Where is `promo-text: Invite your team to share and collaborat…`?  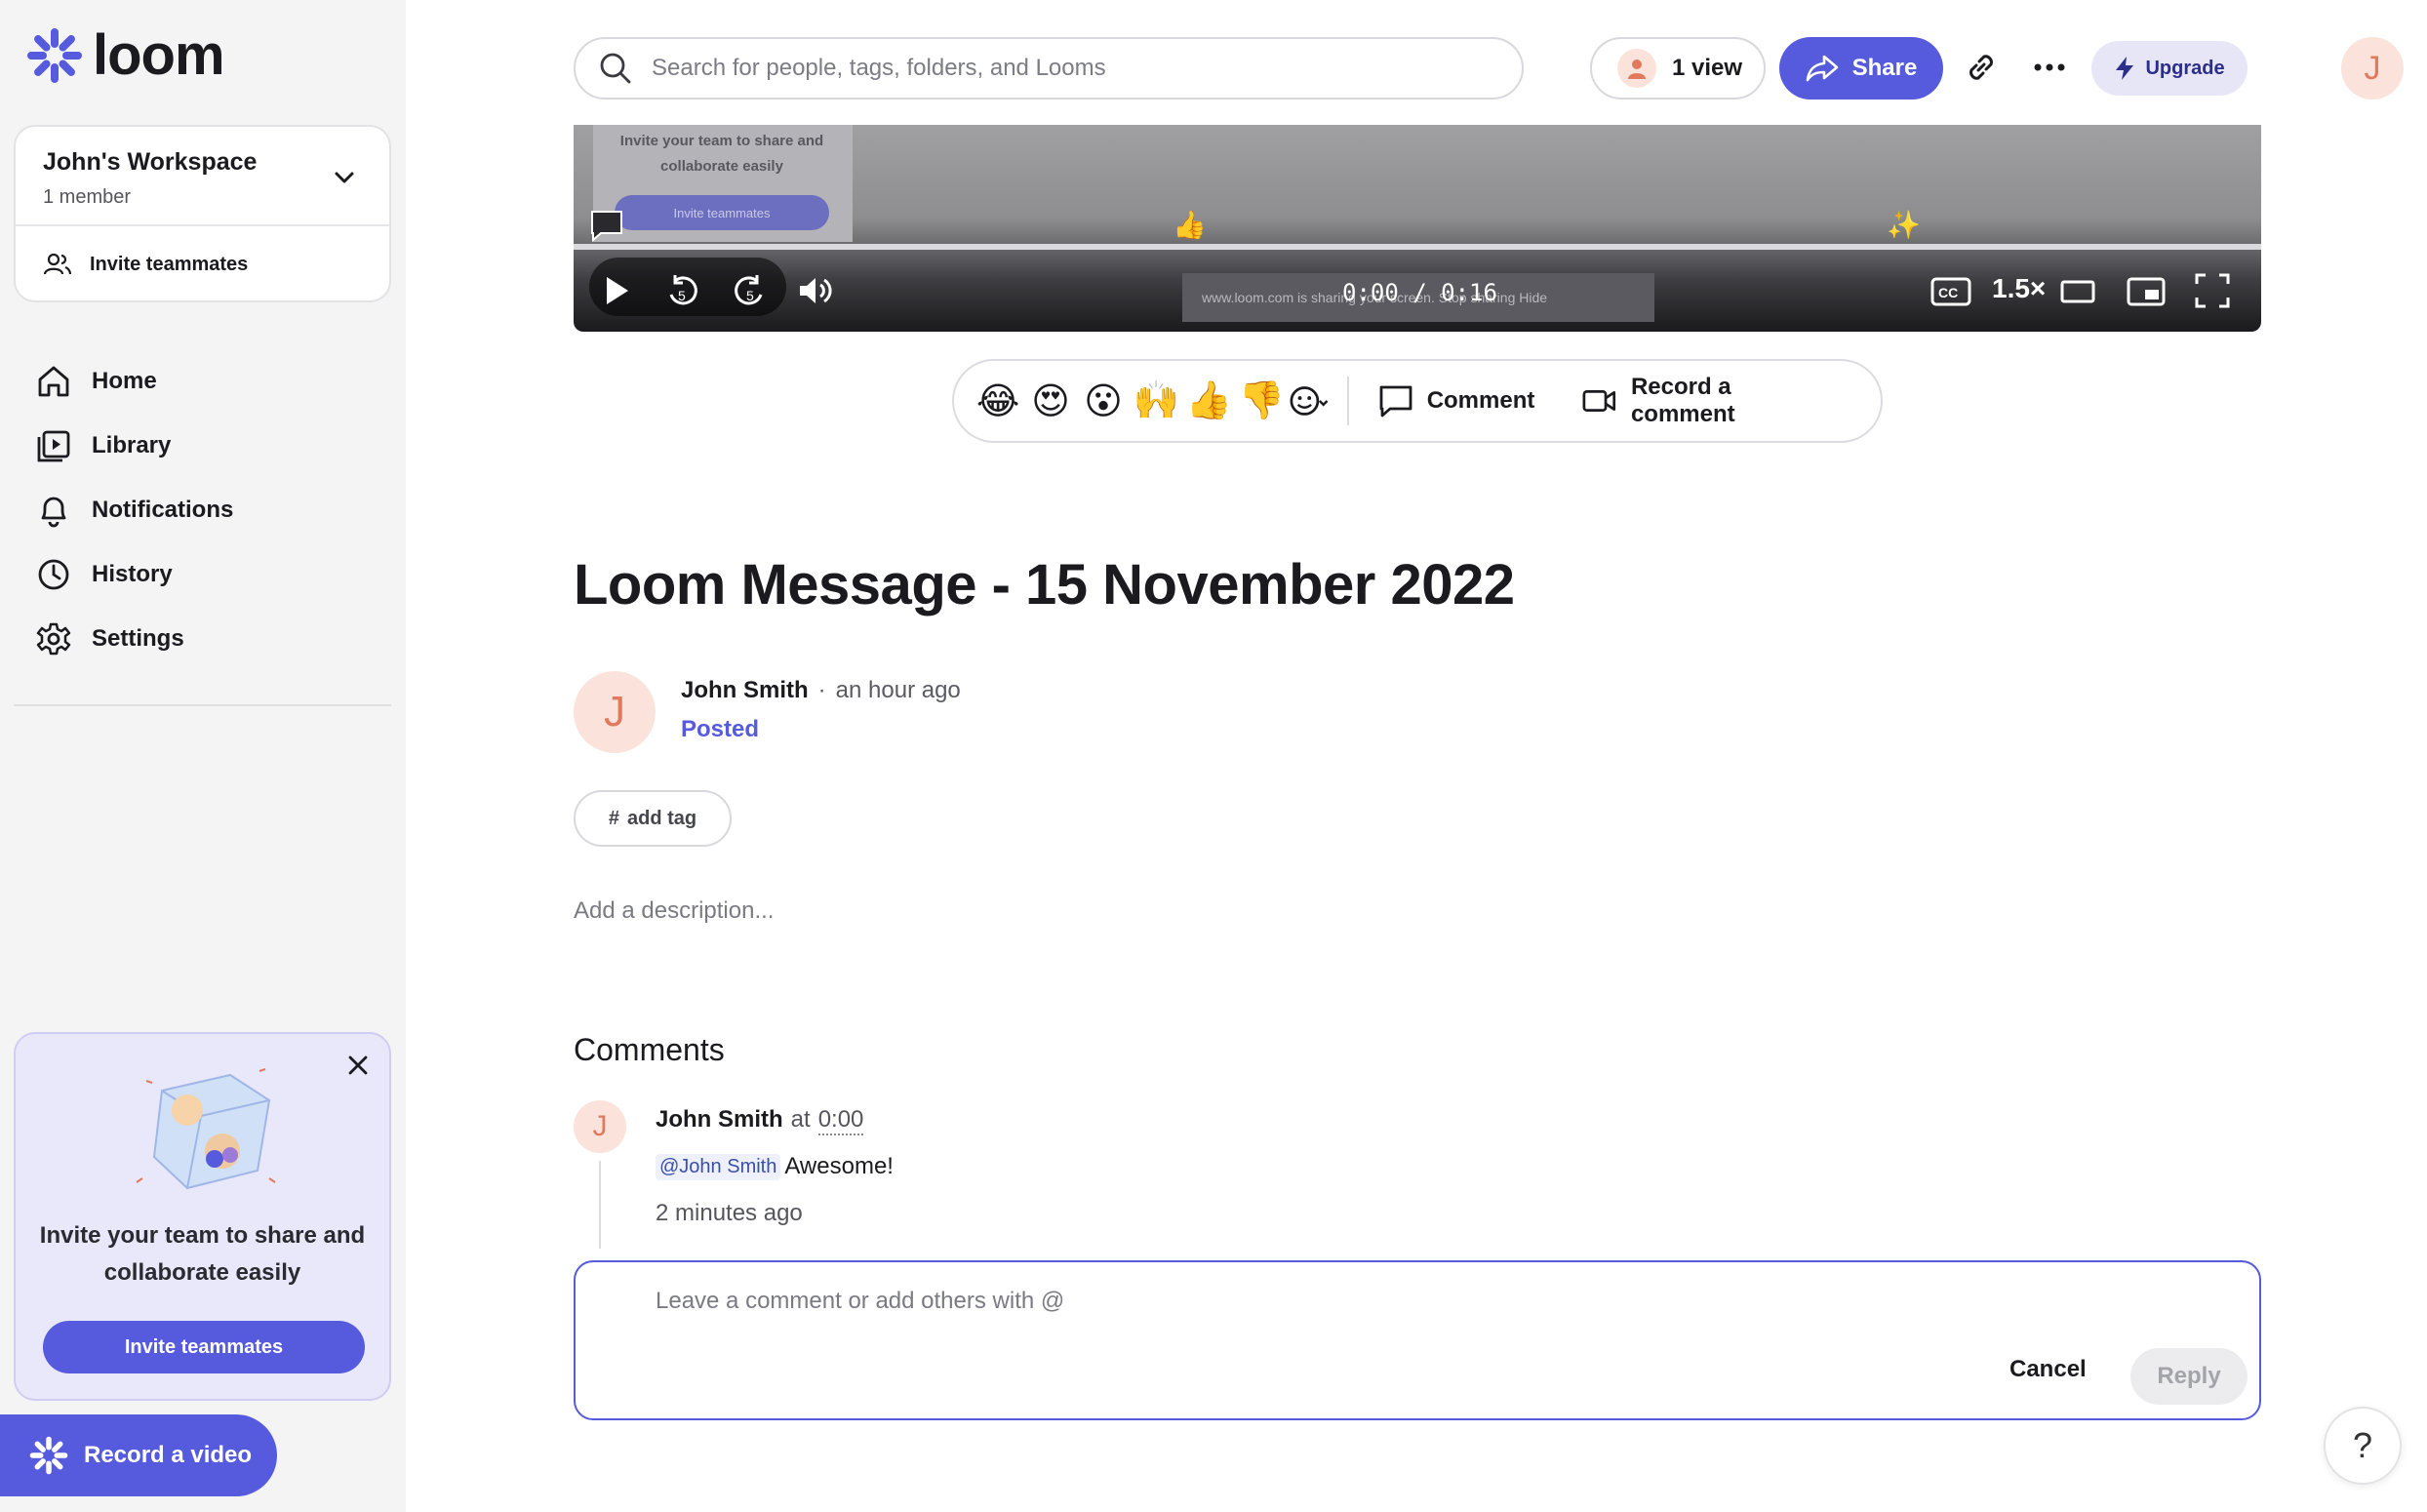
promo-text: Invite your team to share and collaborat… is located at coordinates (202, 1254).